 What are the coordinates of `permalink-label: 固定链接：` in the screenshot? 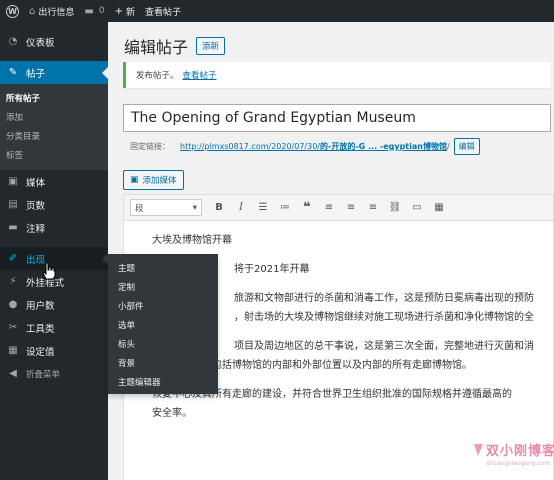 It's located at (150, 146).